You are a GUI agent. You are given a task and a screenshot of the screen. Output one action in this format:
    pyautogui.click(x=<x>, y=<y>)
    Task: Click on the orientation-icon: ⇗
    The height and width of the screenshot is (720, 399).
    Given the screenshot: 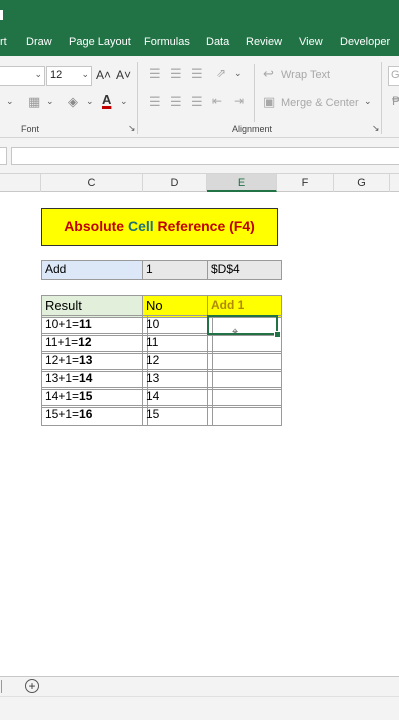 What is the action you would take?
    pyautogui.click(x=221, y=73)
    